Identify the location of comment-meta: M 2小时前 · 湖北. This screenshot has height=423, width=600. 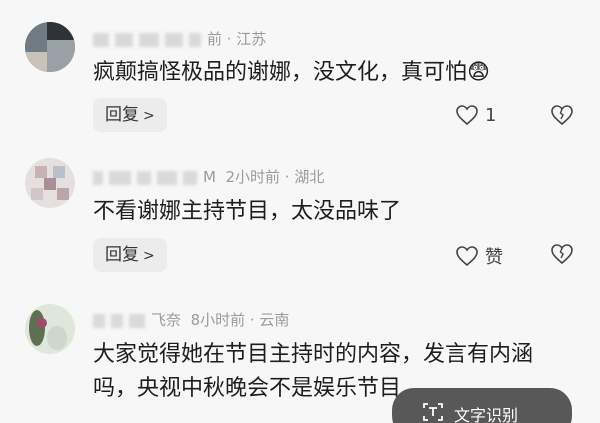
(208, 176).